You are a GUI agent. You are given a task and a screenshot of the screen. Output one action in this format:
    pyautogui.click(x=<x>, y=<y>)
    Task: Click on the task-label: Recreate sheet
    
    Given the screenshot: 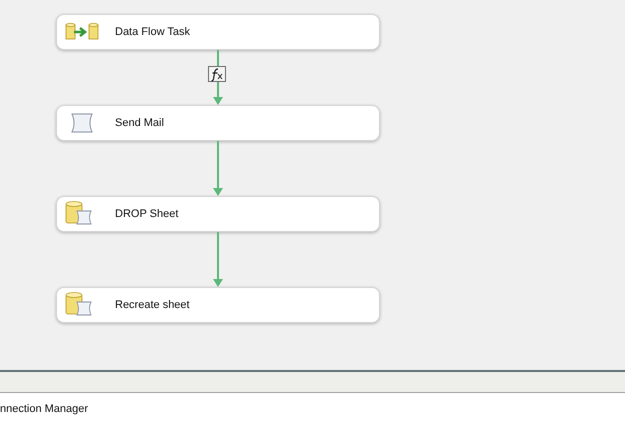 What is the action you would take?
    pyautogui.click(x=152, y=305)
    